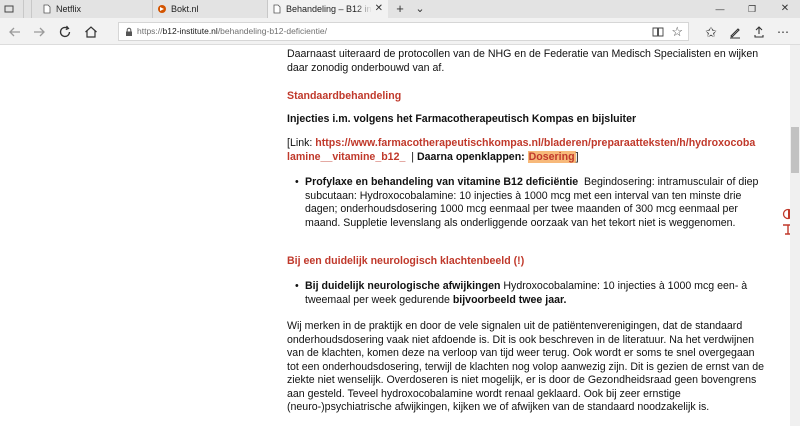 The height and width of the screenshot is (426, 800). I want to click on reading-view-icon, so click(658, 32).